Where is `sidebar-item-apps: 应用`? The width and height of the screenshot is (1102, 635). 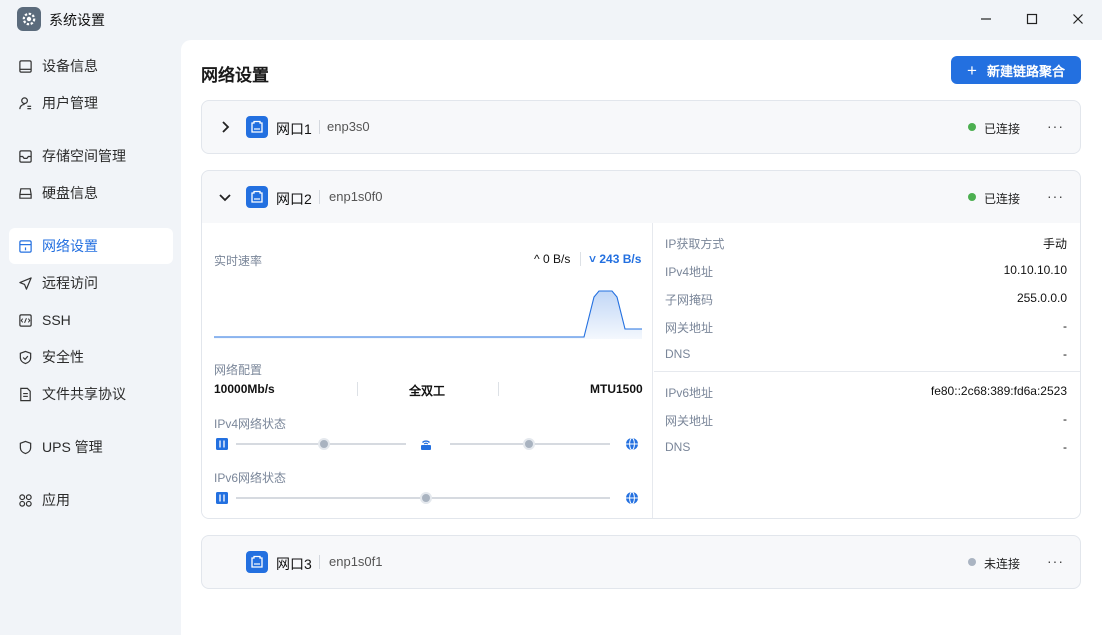
sidebar-item-apps: 应用 is located at coordinates (91, 500).